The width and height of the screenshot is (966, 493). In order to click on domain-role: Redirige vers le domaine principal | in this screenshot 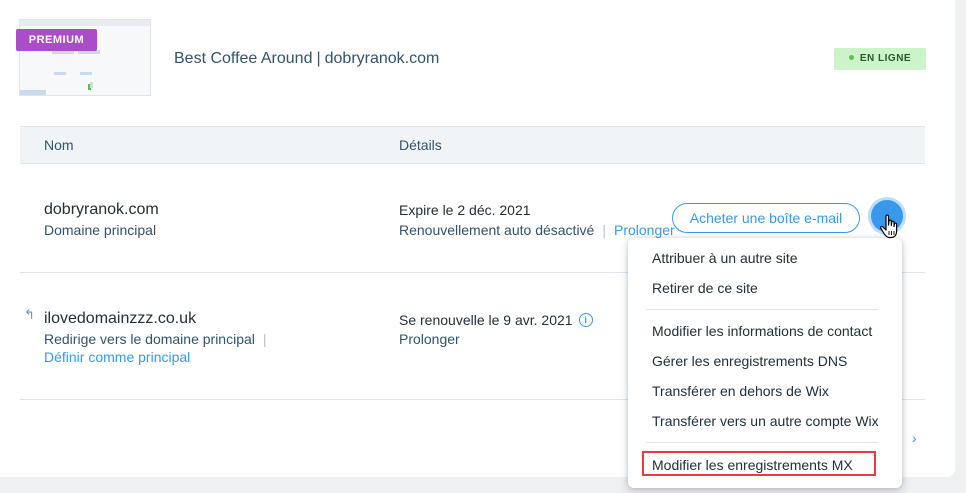, I will do `click(155, 339)`.